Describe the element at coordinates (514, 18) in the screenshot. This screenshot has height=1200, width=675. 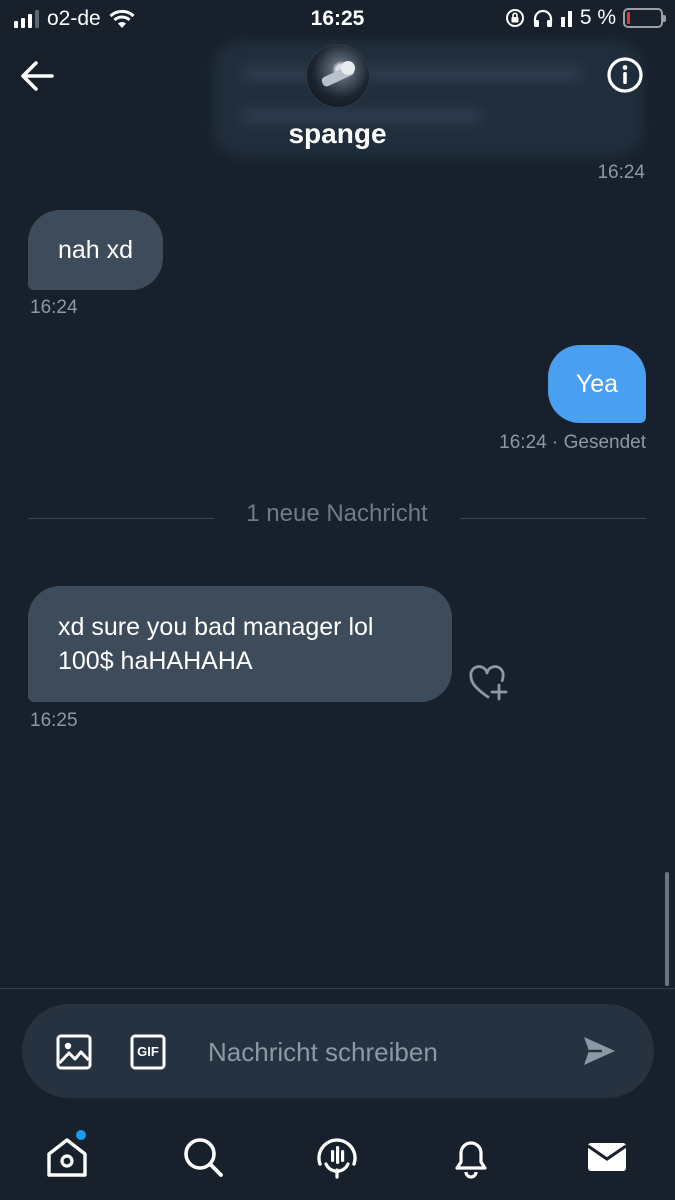
I see `rotation-lock-icon` at that location.